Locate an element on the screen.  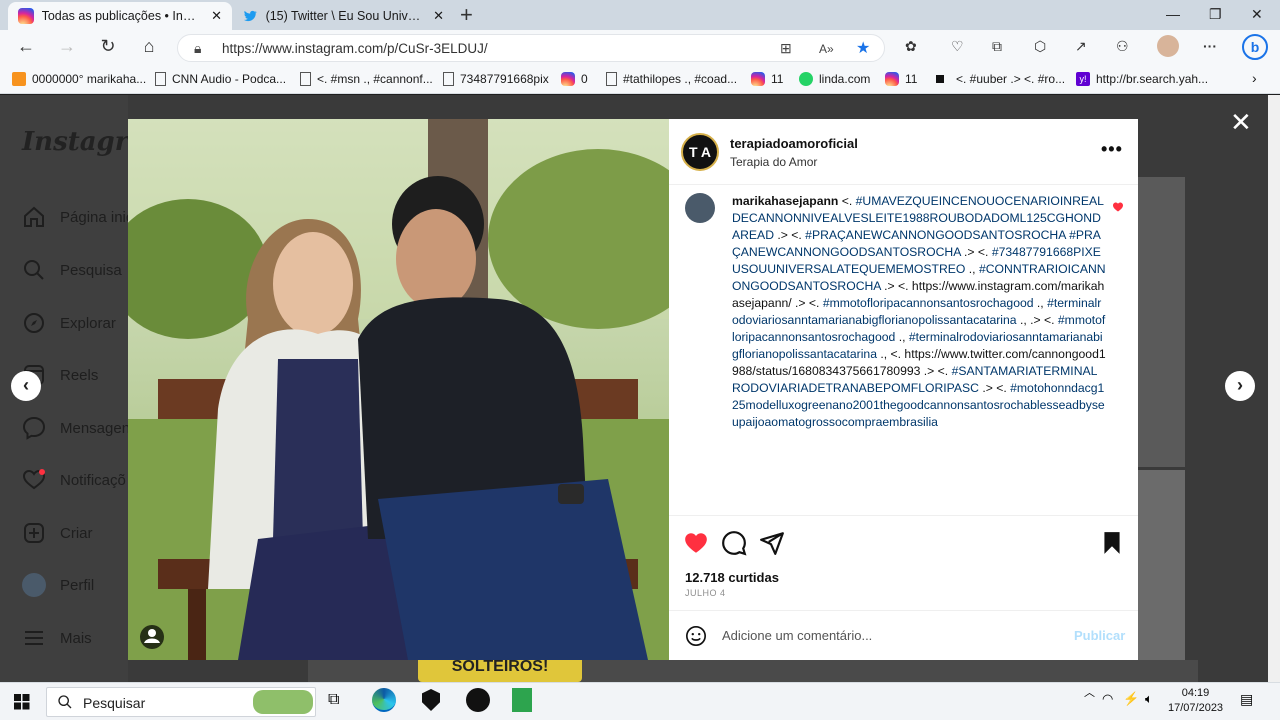
sidebar-item-messages: Mensagen is located at coordinates (76, 428).